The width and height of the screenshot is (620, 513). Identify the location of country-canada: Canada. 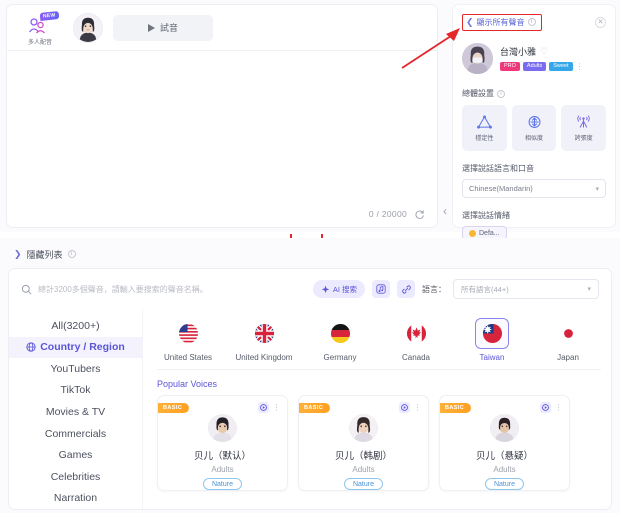
(416, 338).